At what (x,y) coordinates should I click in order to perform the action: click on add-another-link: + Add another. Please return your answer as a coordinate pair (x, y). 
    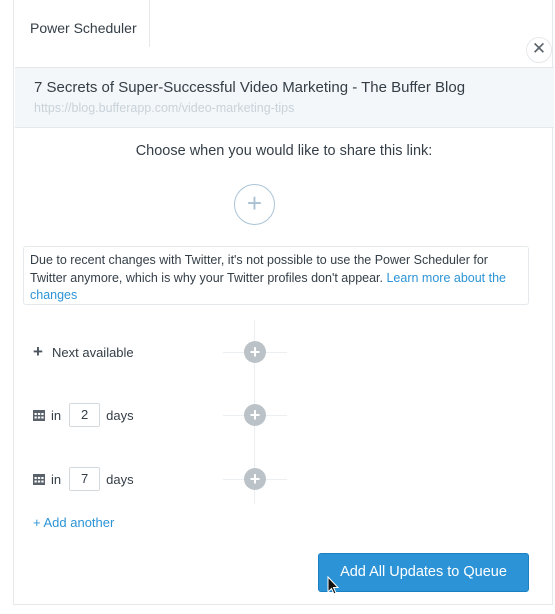
    Looking at the image, I should click on (73, 522).